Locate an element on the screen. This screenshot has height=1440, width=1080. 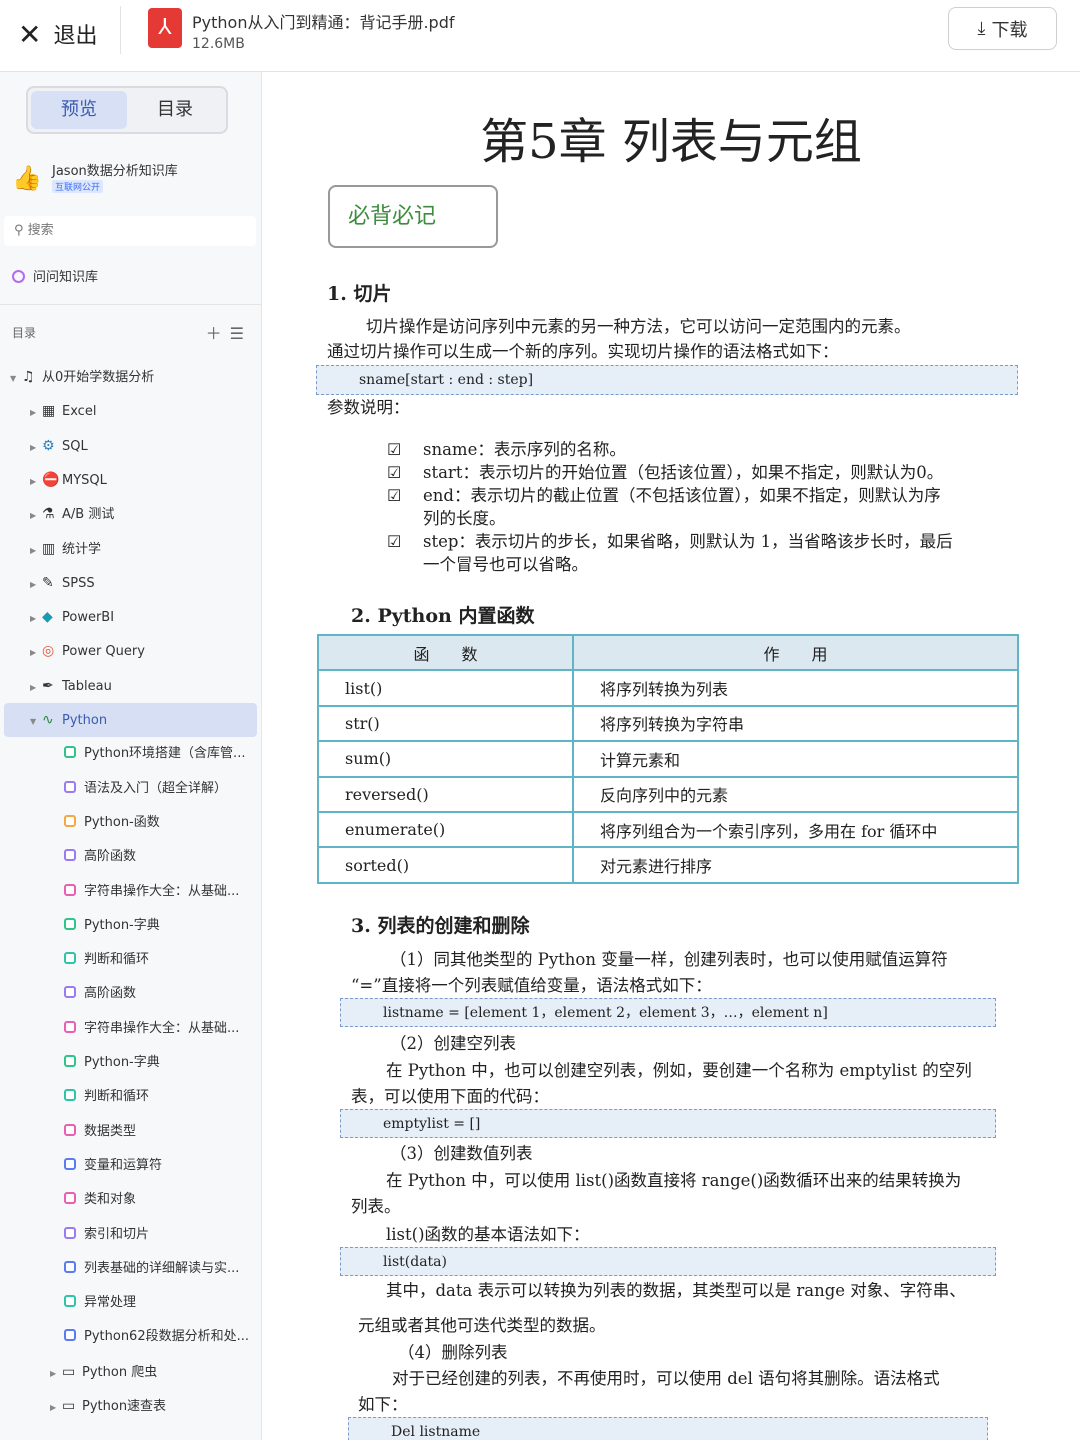
code-block: Del listname is located at coordinates (668, 1428).